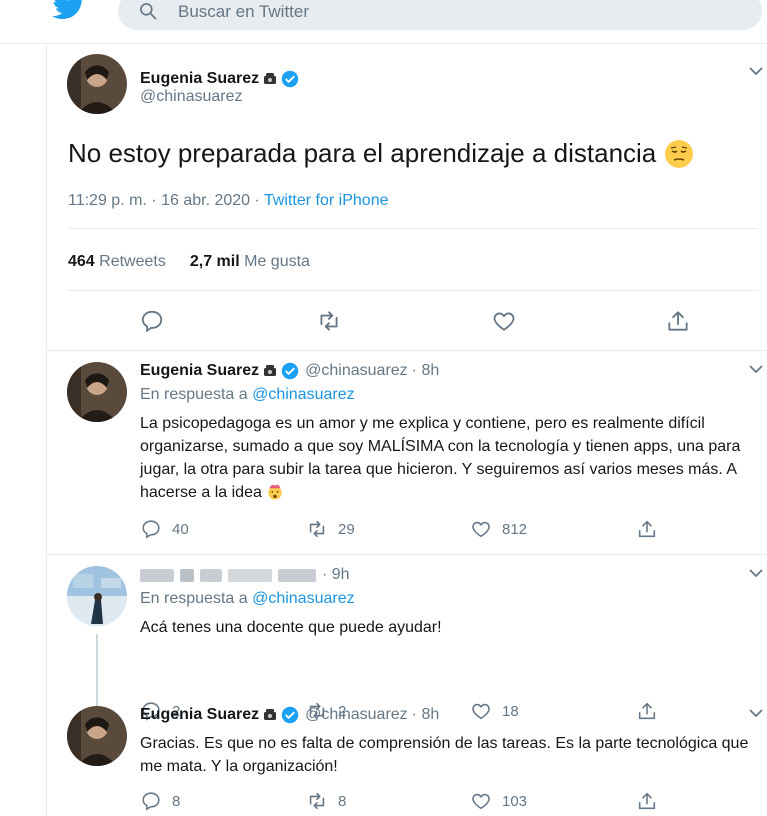  What do you see at coordinates (342, 801) in the screenshot?
I see `retweet-count: 8` at bounding box center [342, 801].